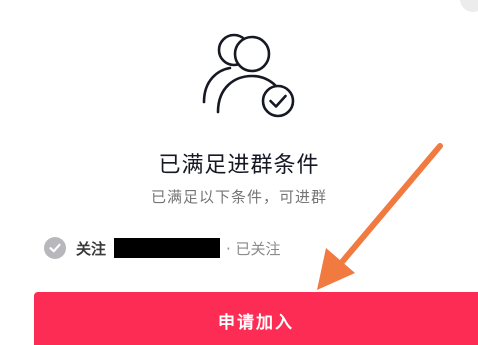  What do you see at coordinates (238, 197) in the screenshot?
I see `dialog-subtitle: 已满足以下条件，可进群` at bounding box center [238, 197].